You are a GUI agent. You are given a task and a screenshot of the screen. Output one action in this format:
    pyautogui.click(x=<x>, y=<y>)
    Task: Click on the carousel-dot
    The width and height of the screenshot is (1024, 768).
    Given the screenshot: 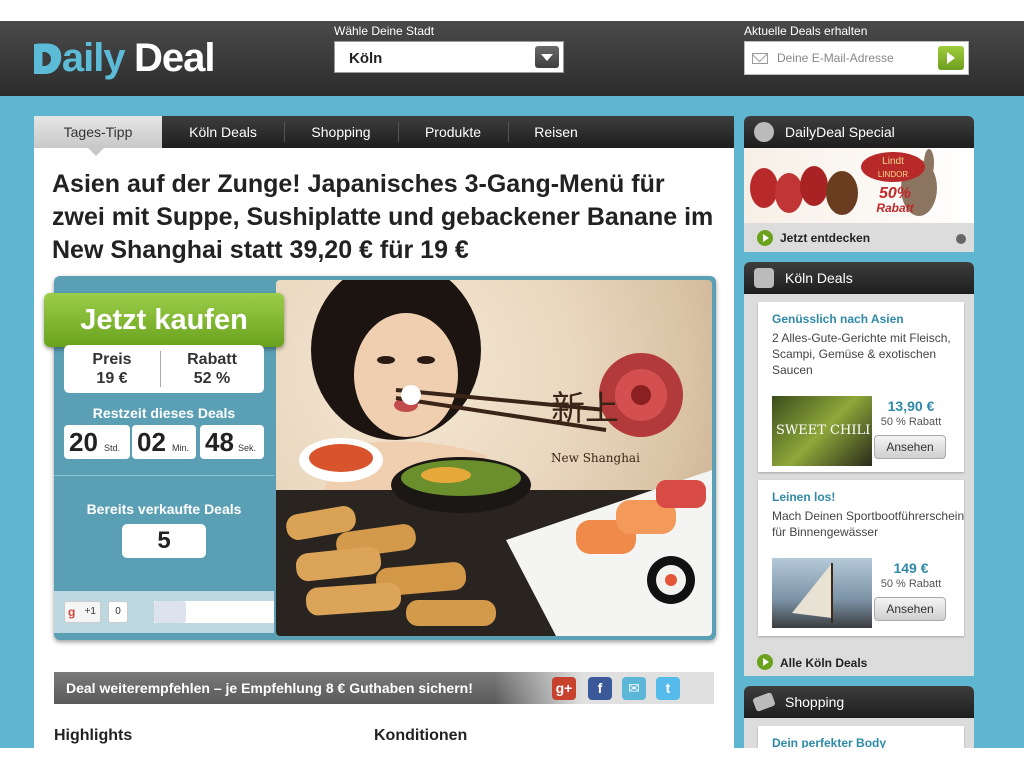 What is the action you would take?
    pyautogui.click(x=961, y=239)
    